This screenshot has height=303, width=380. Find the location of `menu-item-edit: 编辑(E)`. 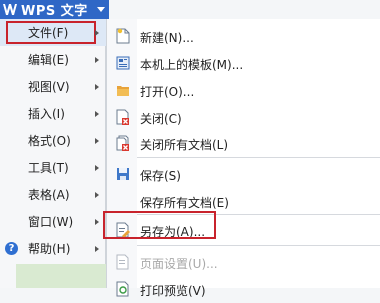

menu-item-edit: 编辑(E) is located at coordinates (53, 59).